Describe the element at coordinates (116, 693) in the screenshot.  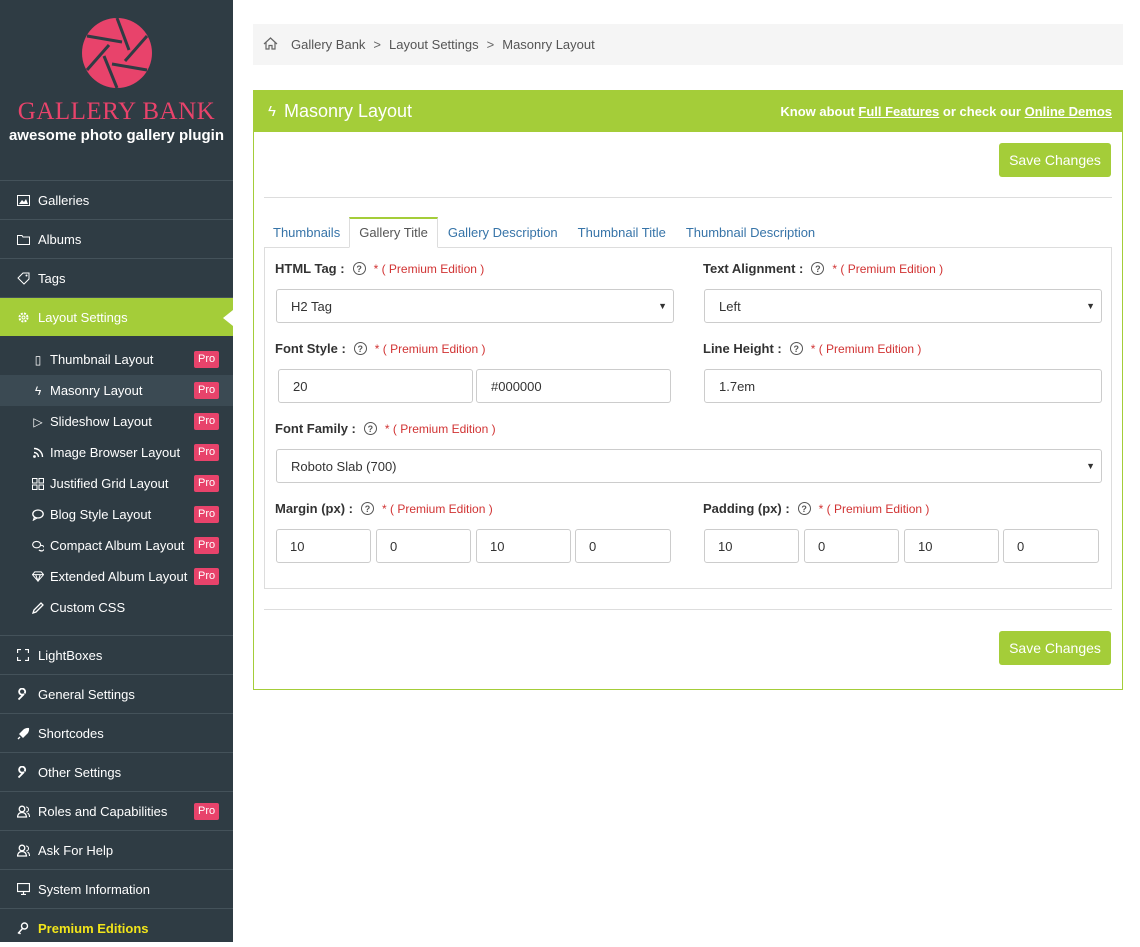
I see `sidebar-item-general-settings: General Settings` at that location.